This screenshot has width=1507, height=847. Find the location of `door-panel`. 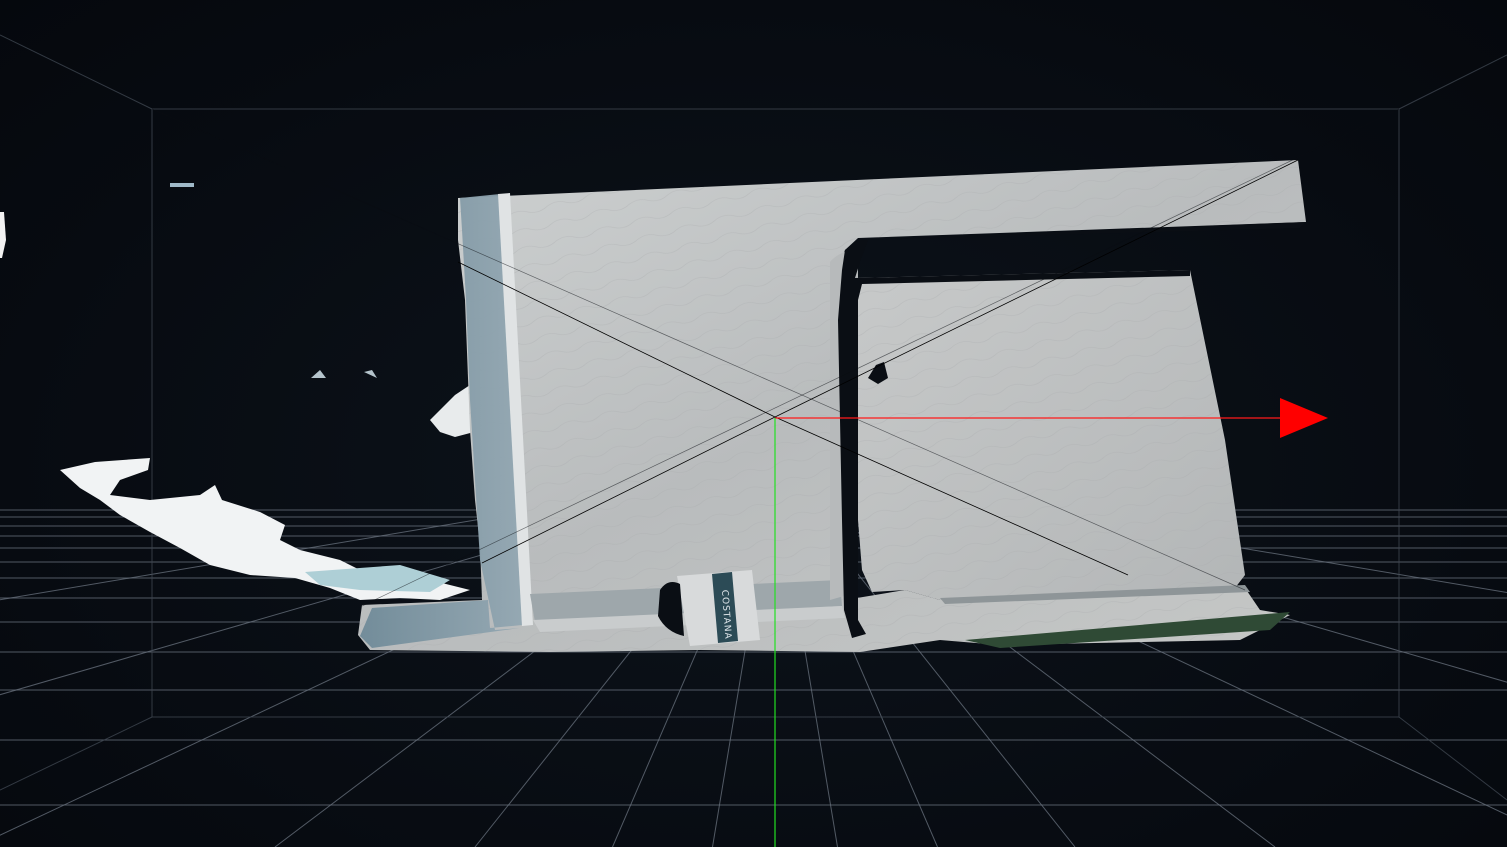

door-panel is located at coordinates (1060, 448).